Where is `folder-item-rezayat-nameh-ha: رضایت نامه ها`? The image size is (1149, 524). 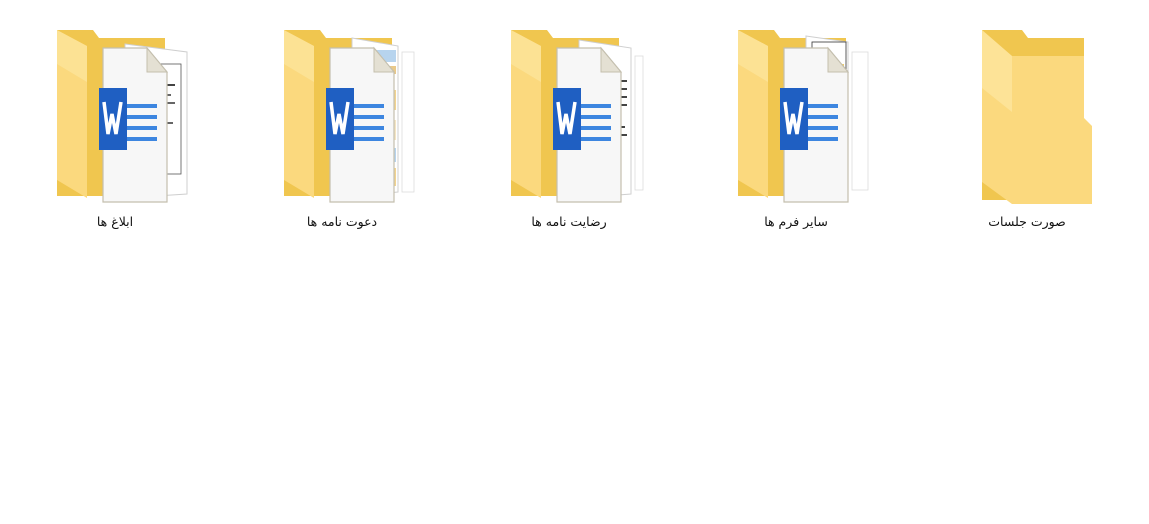
folder-item-rezayat-nameh-ha: رضایت نامه ها is located at coordinates (569, 132).